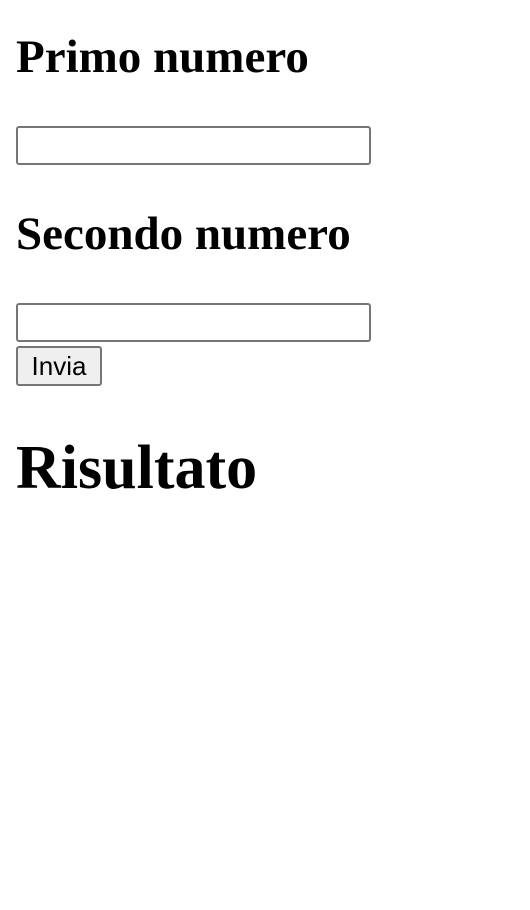  Describe the element at coordinates (193, 145) in the screenshot. I see `first-number-input` at that location.